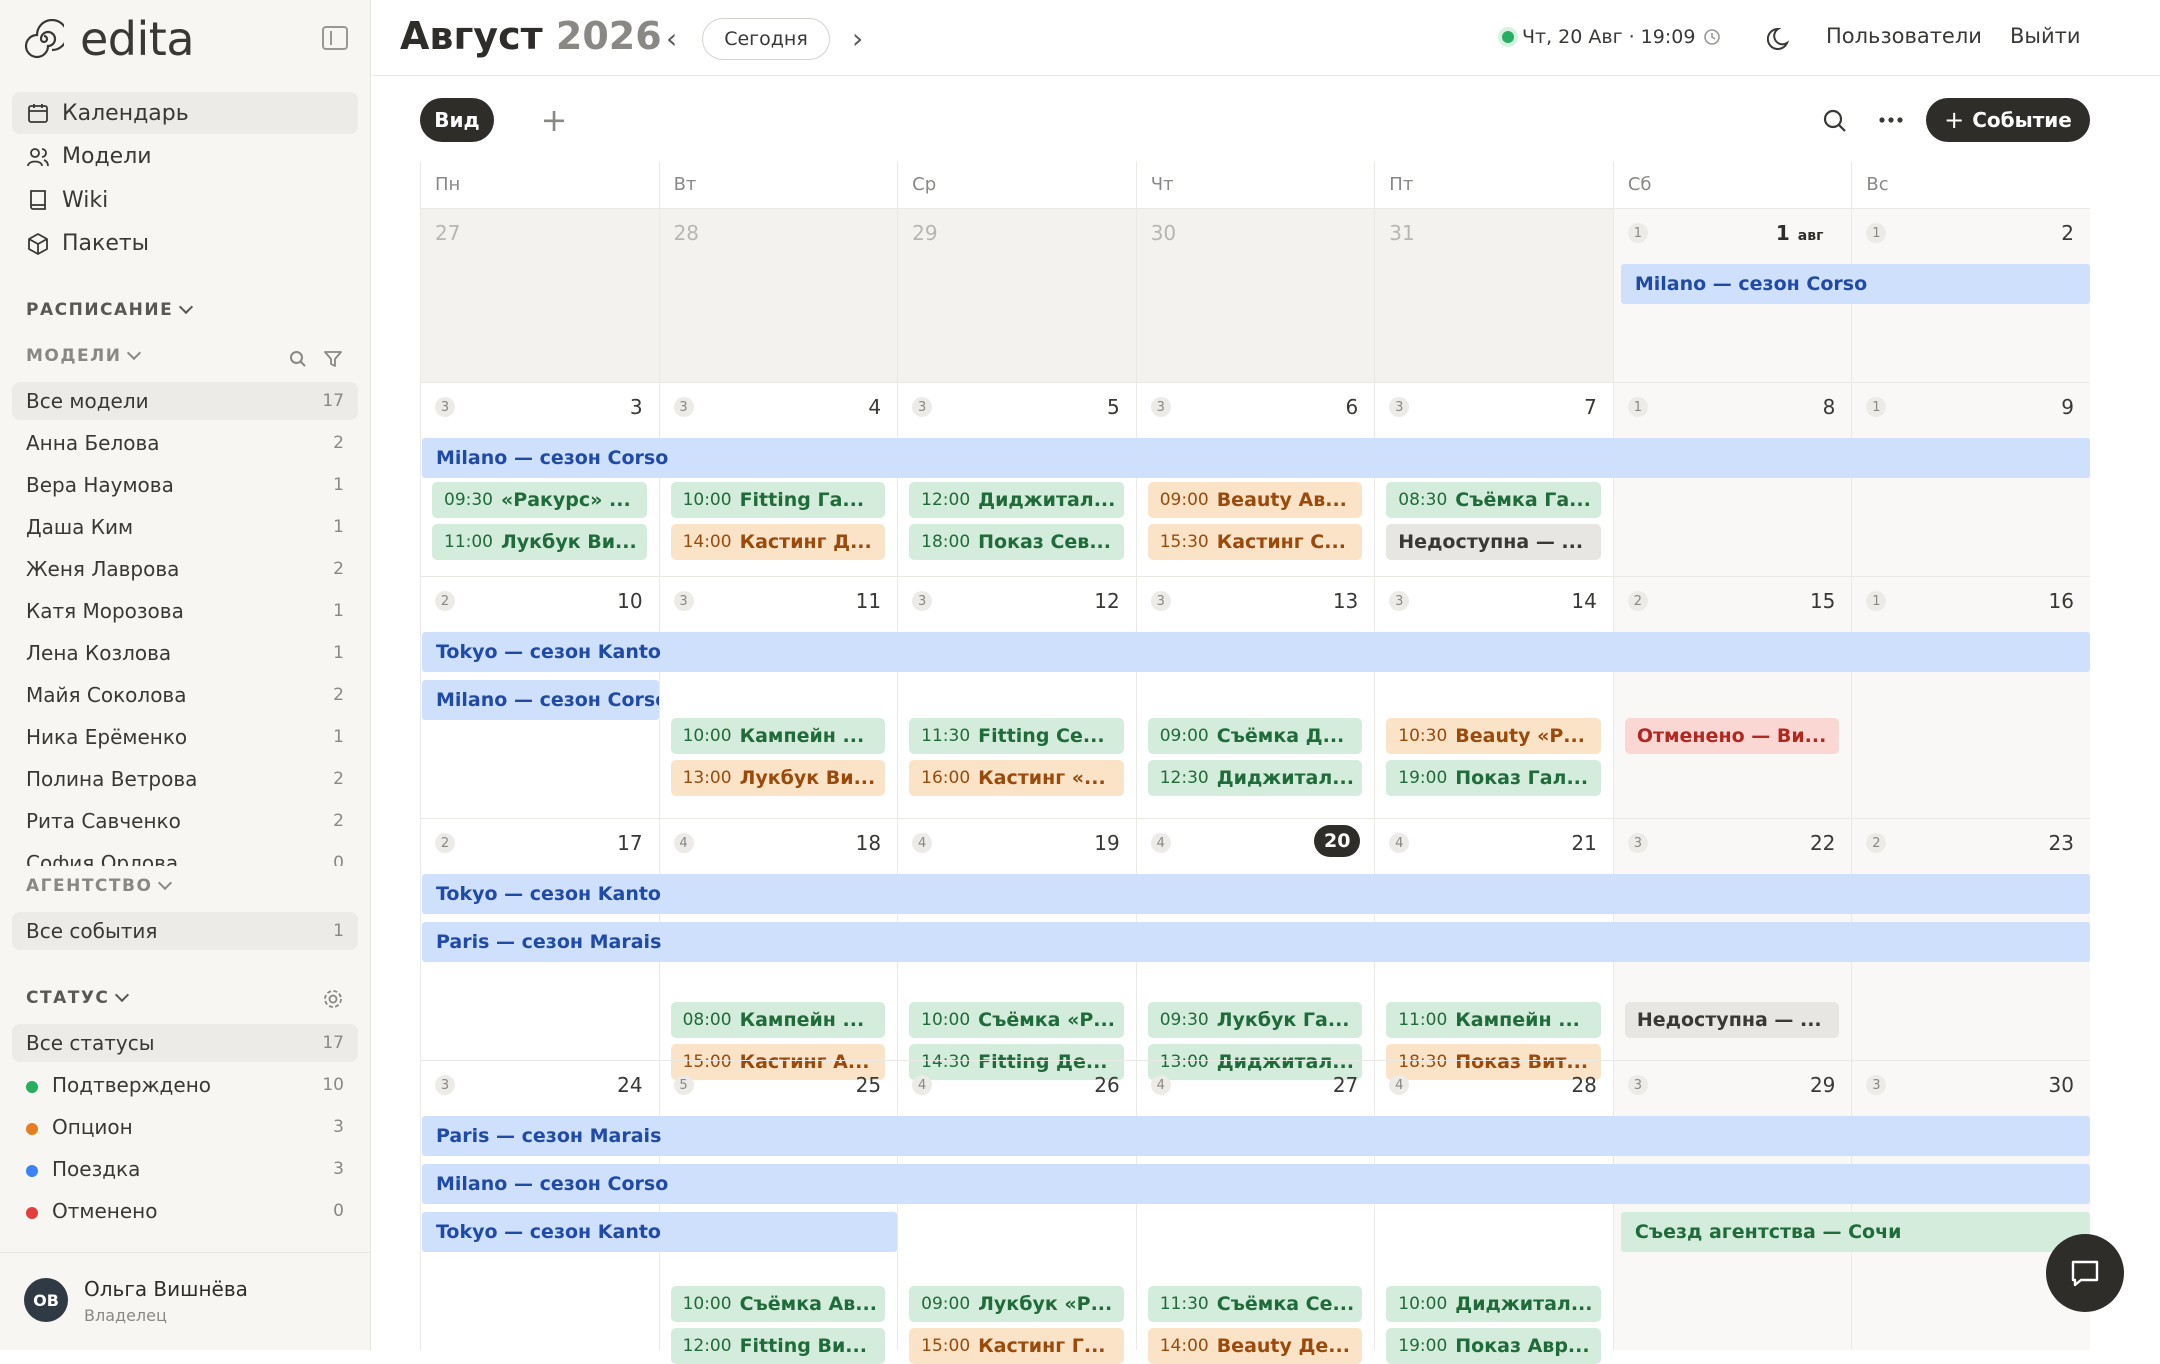 This screenshot has width=2160, height=1364. I want to click on day-number: 29, so click(924, 233).